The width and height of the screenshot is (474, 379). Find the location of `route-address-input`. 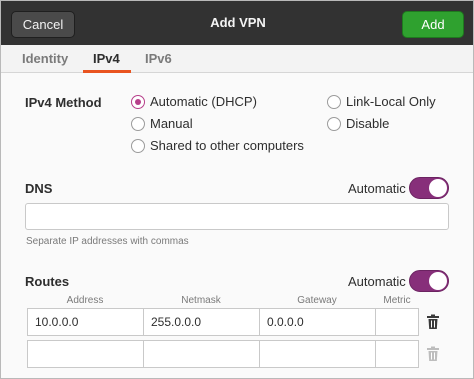

route-address-input is located at coordinates (85, 354).